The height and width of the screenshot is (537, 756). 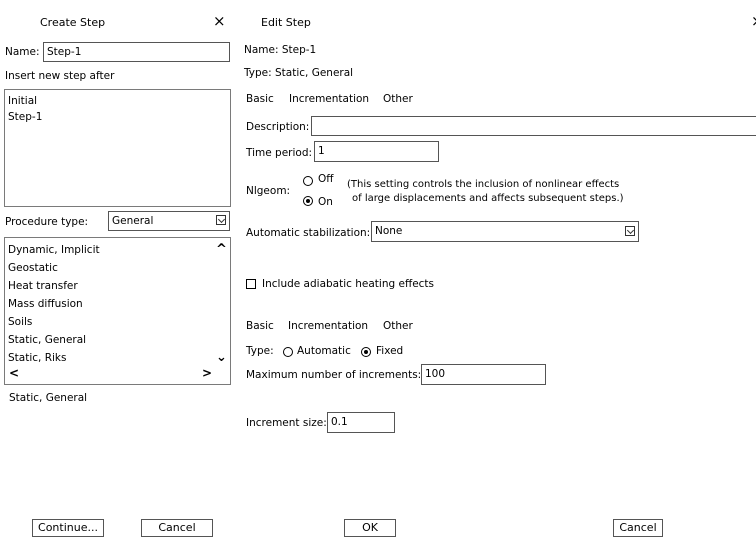 I want to click on tab-other-lower: Other, so click(x=398, y=326).